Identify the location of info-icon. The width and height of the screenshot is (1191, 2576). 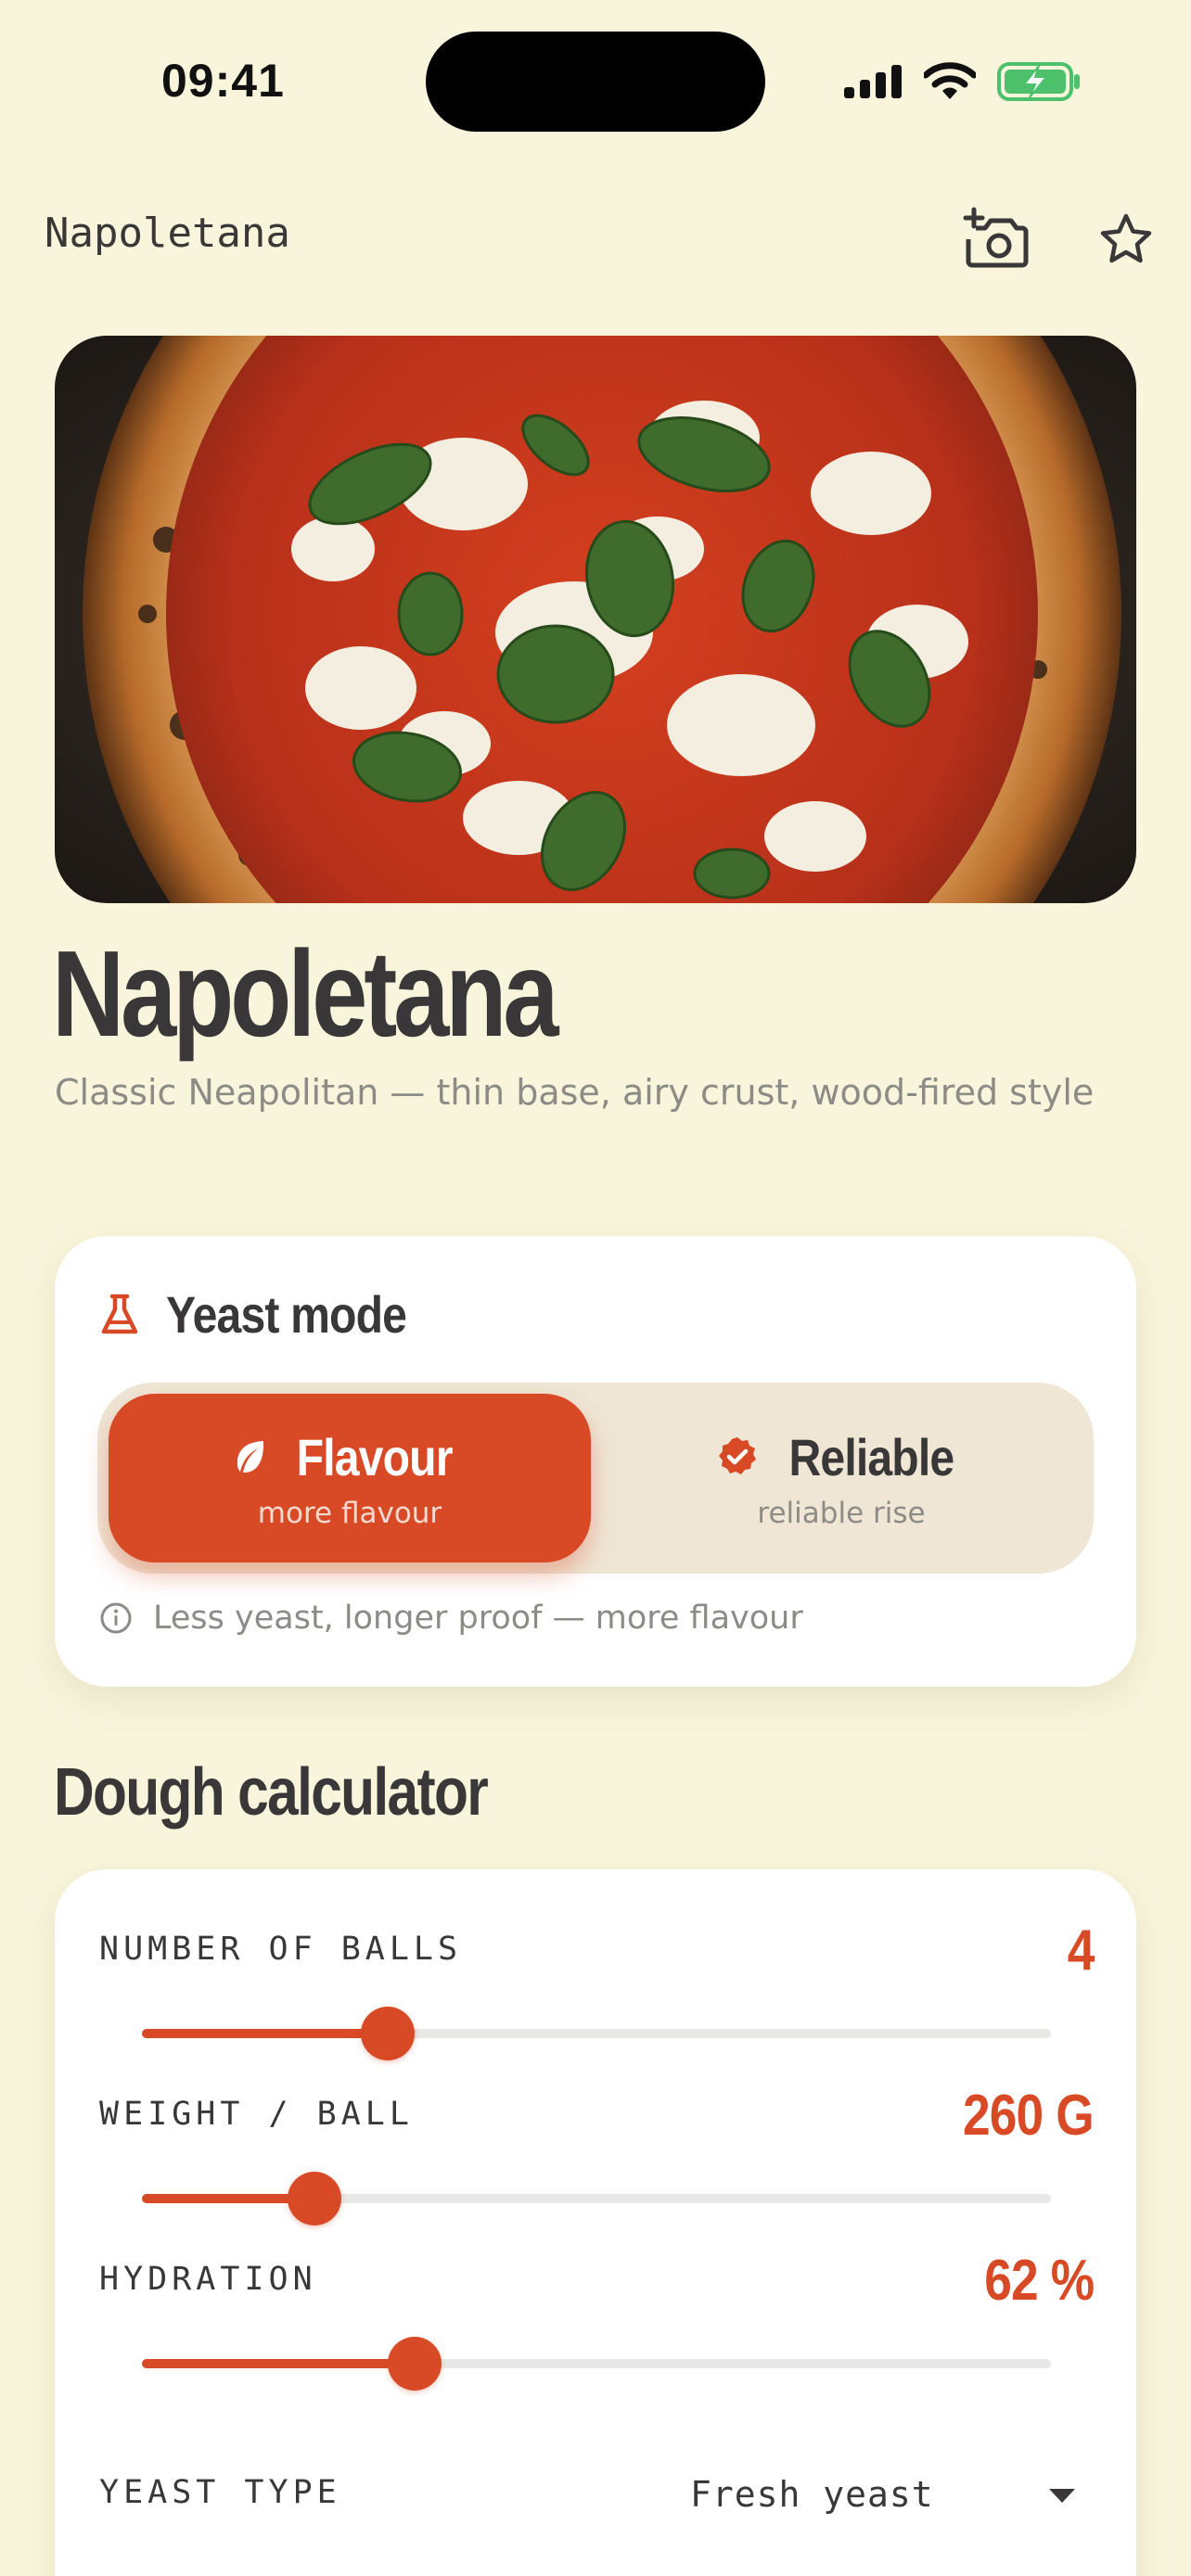
(116, 1618).